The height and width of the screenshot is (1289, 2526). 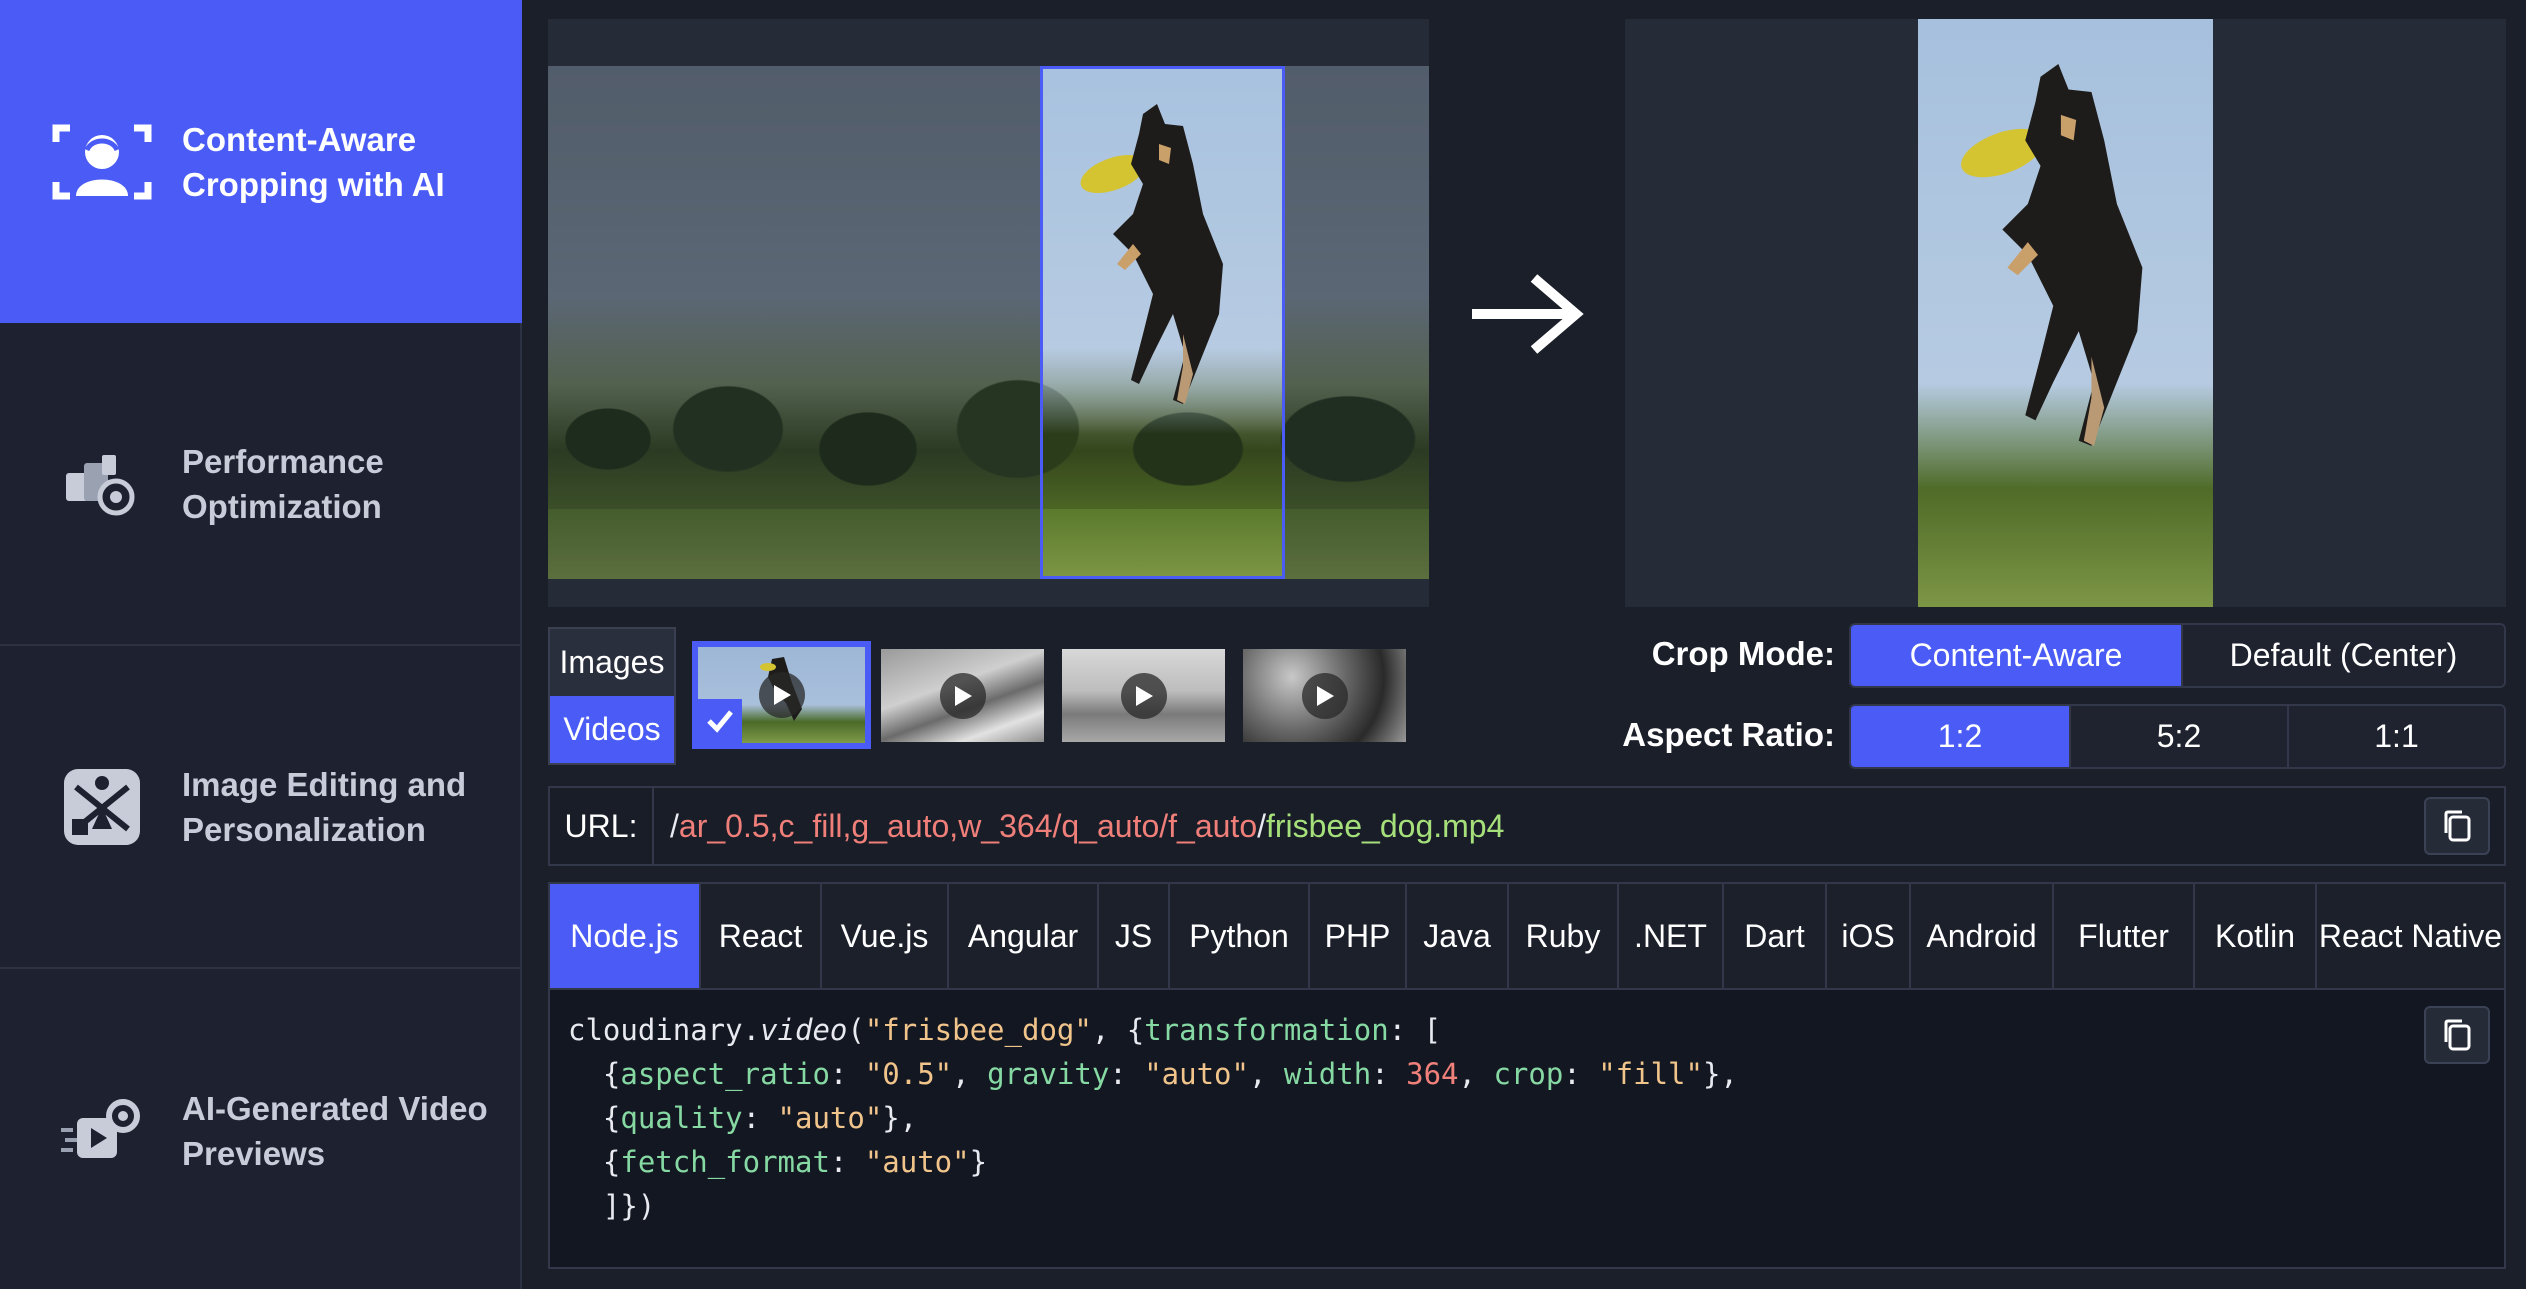 What do you see at coordinates (988, 322) in the screenshot?
I see `source-video-frame` at bounding box center [988, 322].